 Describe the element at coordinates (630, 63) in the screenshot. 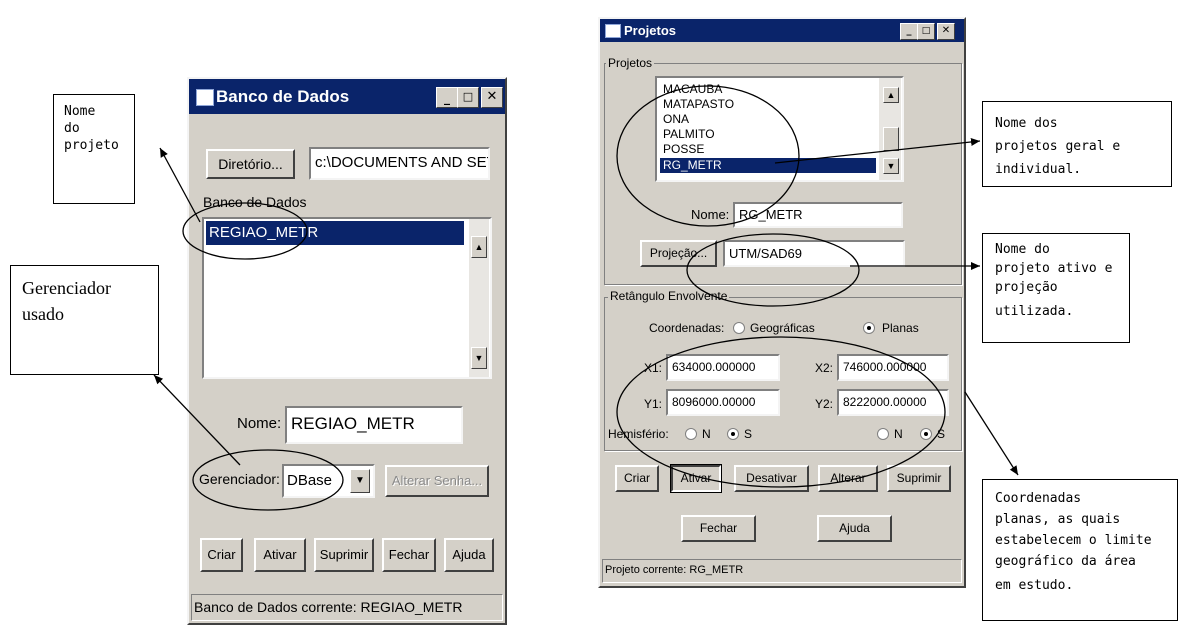

I see `group-projetos-title: Projetos` at that location.